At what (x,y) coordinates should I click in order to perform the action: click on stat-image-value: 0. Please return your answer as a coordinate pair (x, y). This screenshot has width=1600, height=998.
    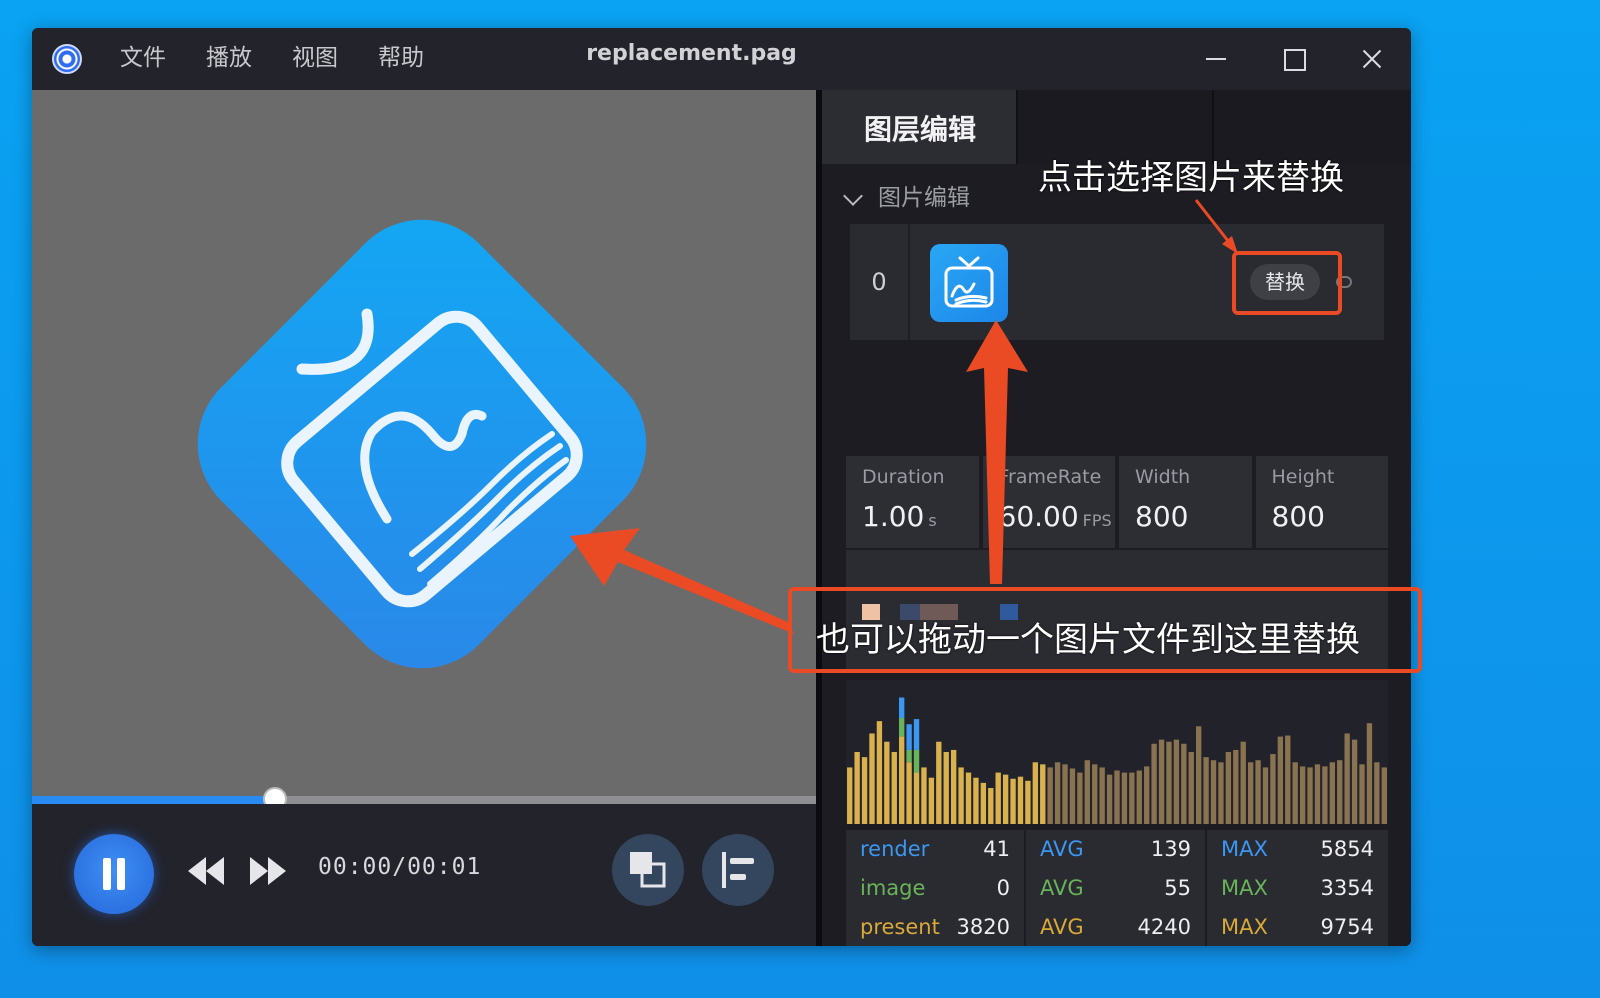
    Looking at the image, I should click on (1003, 888).